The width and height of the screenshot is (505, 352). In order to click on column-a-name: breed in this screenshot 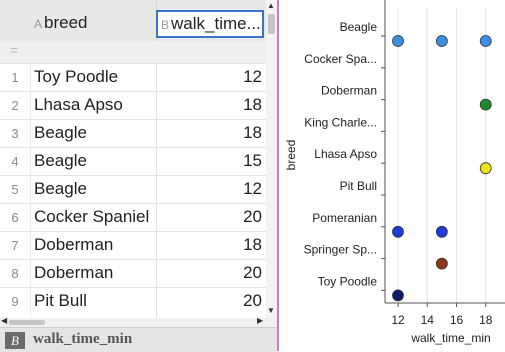, I will do `click(66, 22)`.